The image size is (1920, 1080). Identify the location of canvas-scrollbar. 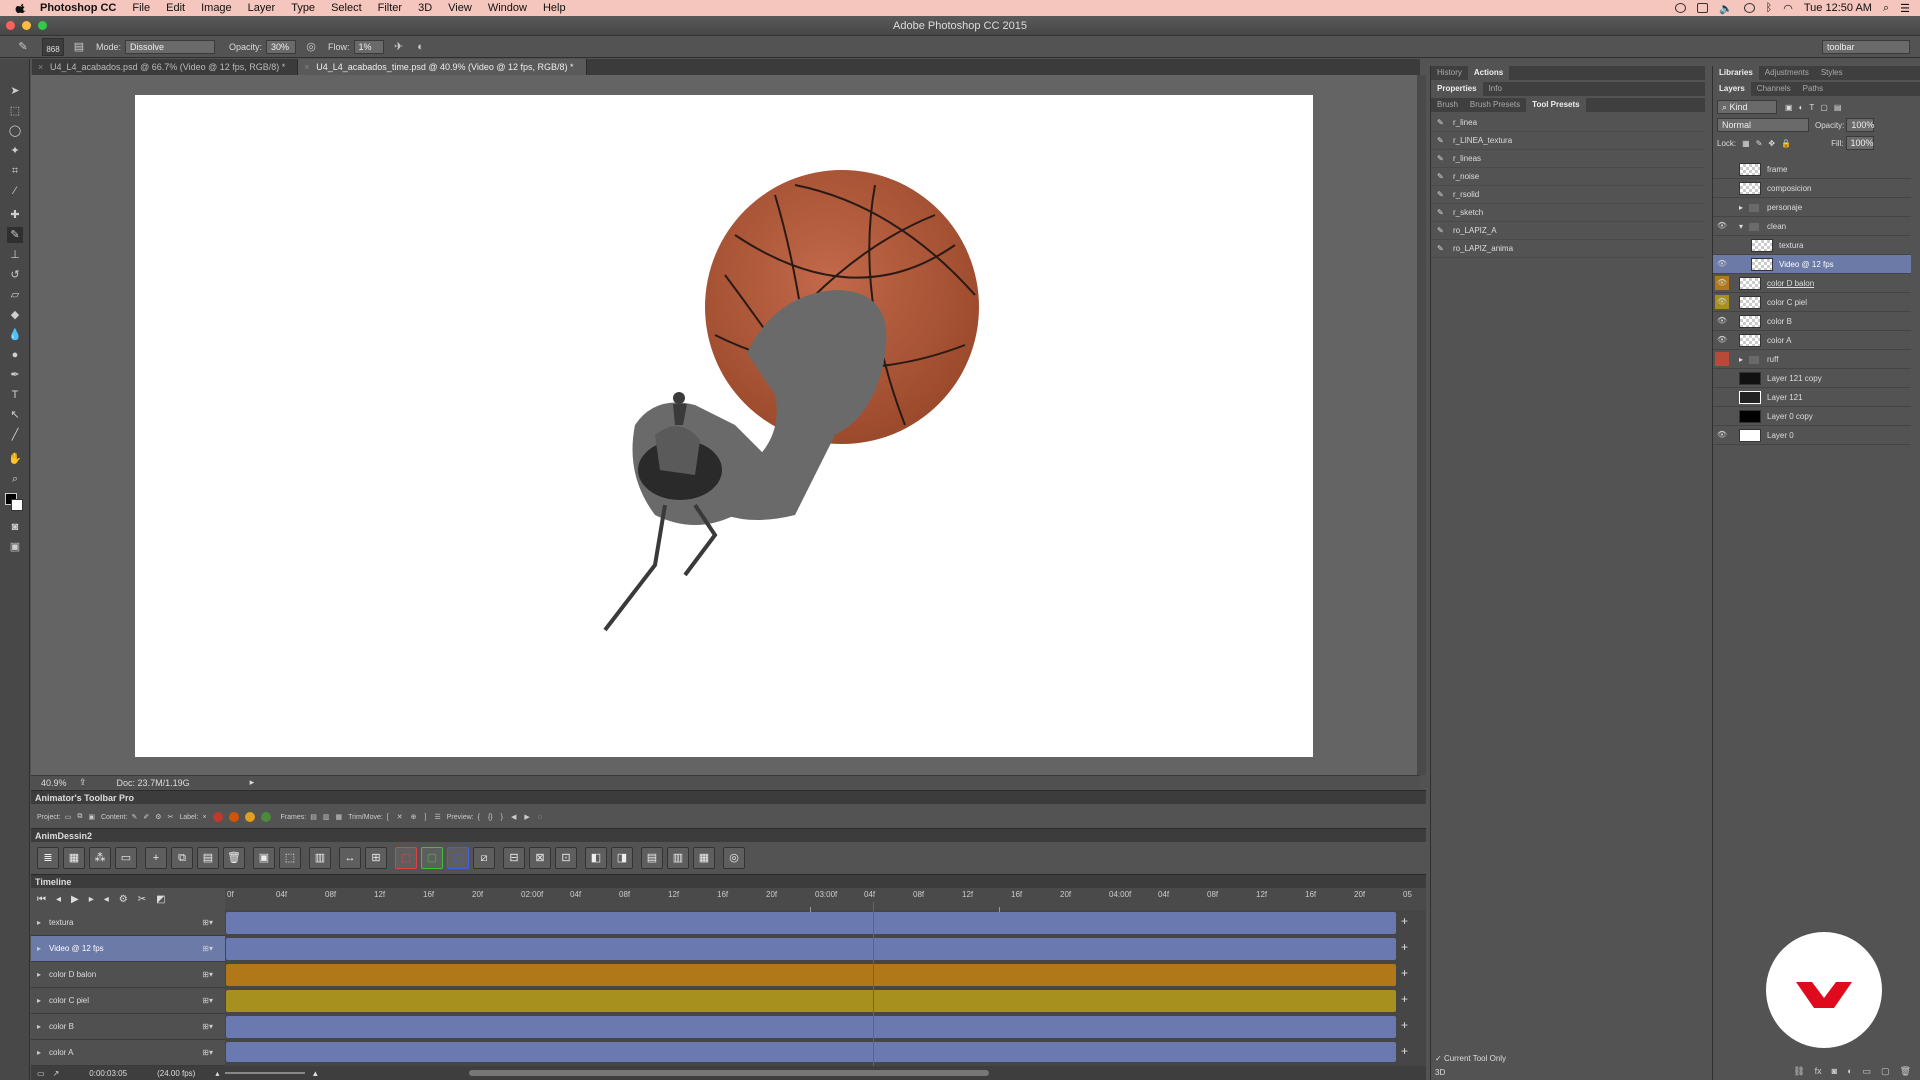
(1421, 425).